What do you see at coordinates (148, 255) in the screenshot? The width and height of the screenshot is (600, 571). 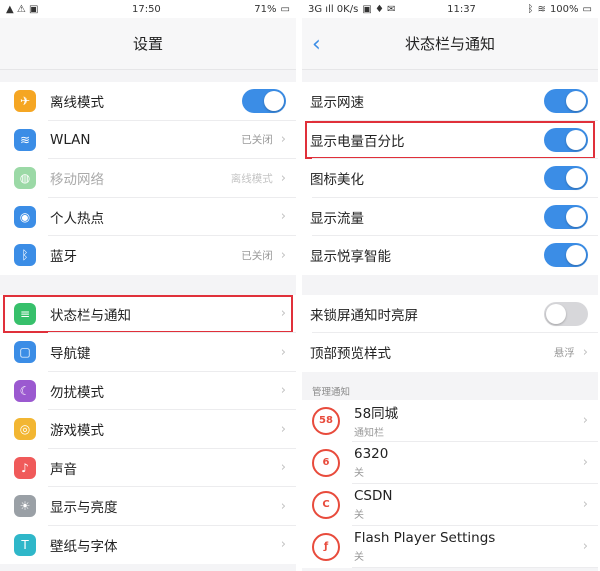 I see `settings-row: ᛒ 蓝牙 已关闭 ›` at bounding box center [148, 255].